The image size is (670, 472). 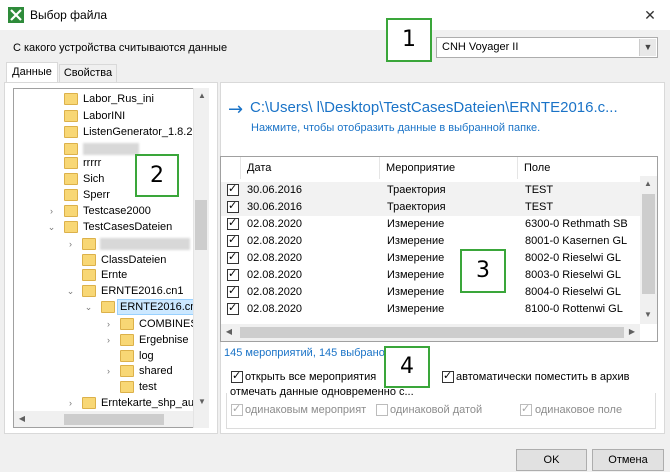 I want to click on tree-item: ⌄ TestCasesDateien, so click(x=104, y=227).